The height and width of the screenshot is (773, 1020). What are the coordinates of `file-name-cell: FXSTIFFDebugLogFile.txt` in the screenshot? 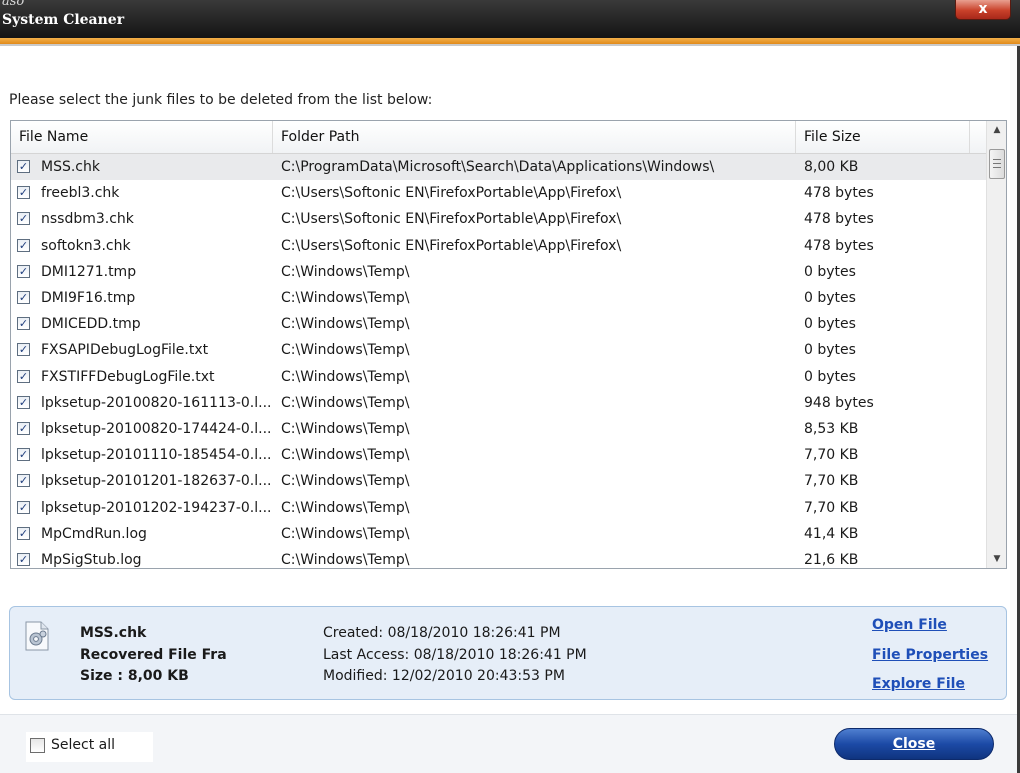 It's located at (128, 376).